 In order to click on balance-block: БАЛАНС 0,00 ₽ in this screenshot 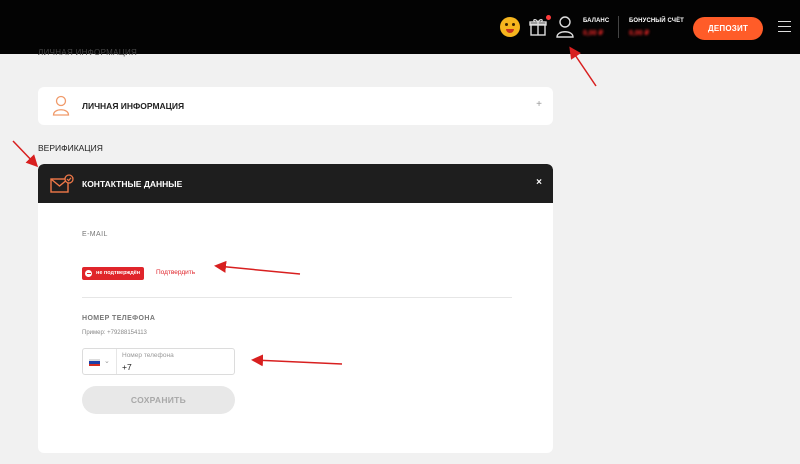, I will do `click(596, 27)`.